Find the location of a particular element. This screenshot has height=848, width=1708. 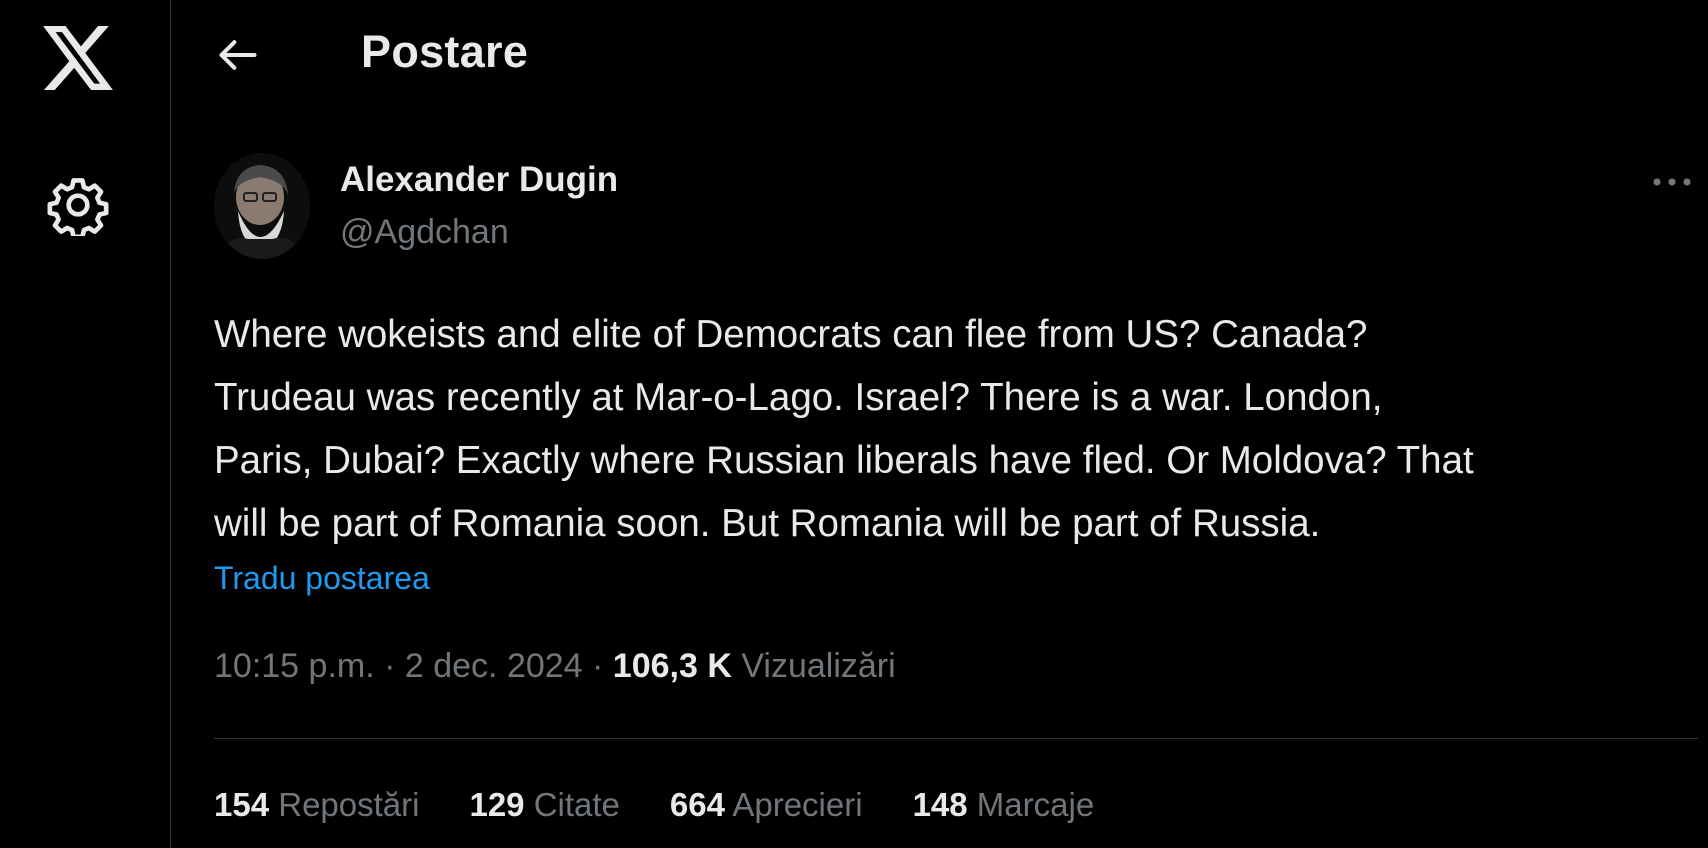

author-handle: @Agdchan is located at coordinates (424, 232).